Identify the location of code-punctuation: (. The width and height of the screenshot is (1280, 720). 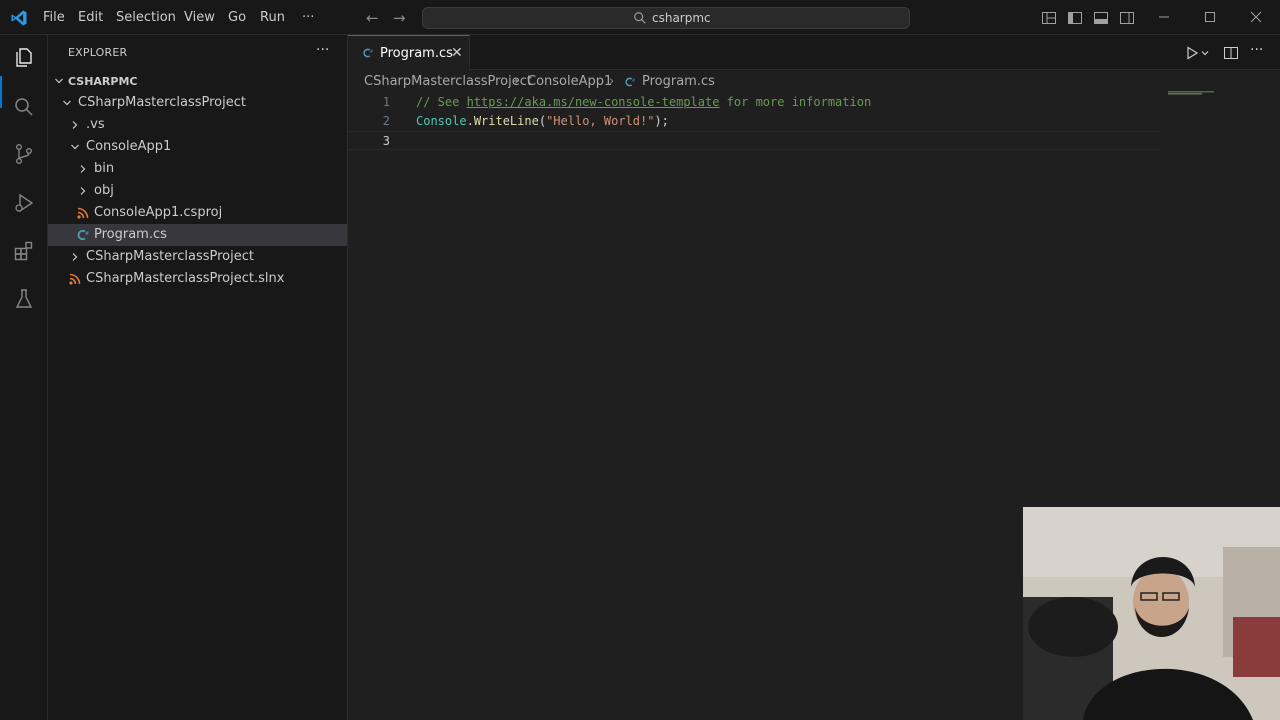
(542, 121).